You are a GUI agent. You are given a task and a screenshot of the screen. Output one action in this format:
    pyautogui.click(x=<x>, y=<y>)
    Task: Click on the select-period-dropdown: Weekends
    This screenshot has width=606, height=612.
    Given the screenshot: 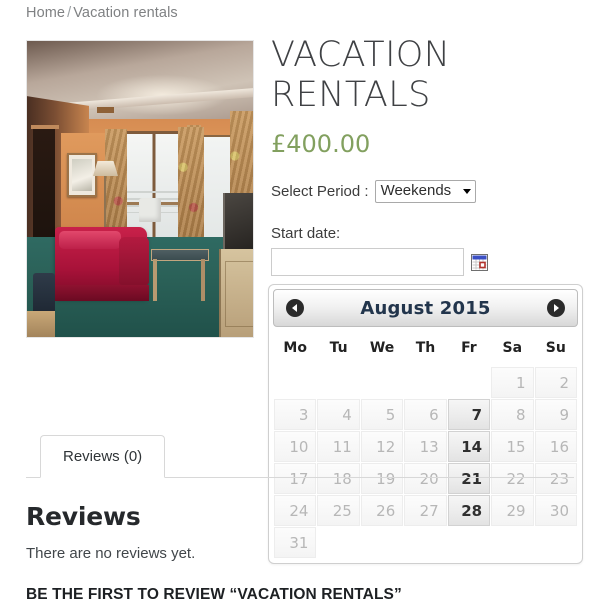 What is the action you would take?
    pyautogui.click(x=425, y=191)
    